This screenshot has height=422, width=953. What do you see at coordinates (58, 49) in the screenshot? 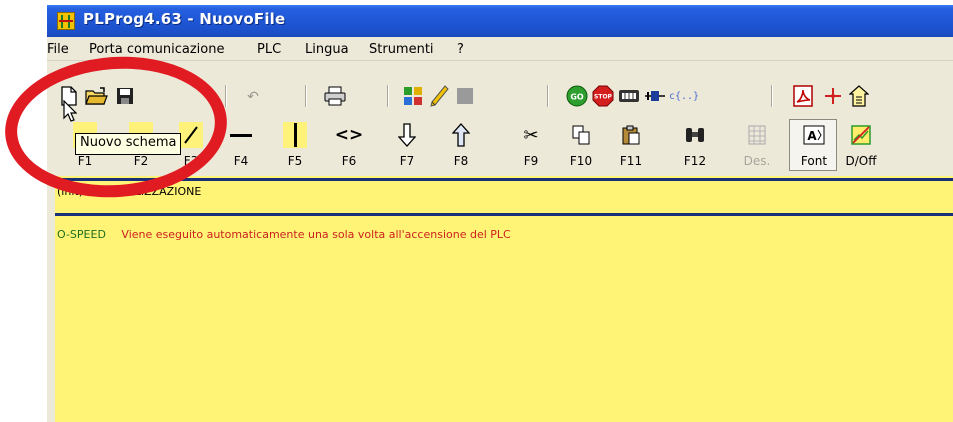
I see `menu-file: File` at bounding box center [58, 49].